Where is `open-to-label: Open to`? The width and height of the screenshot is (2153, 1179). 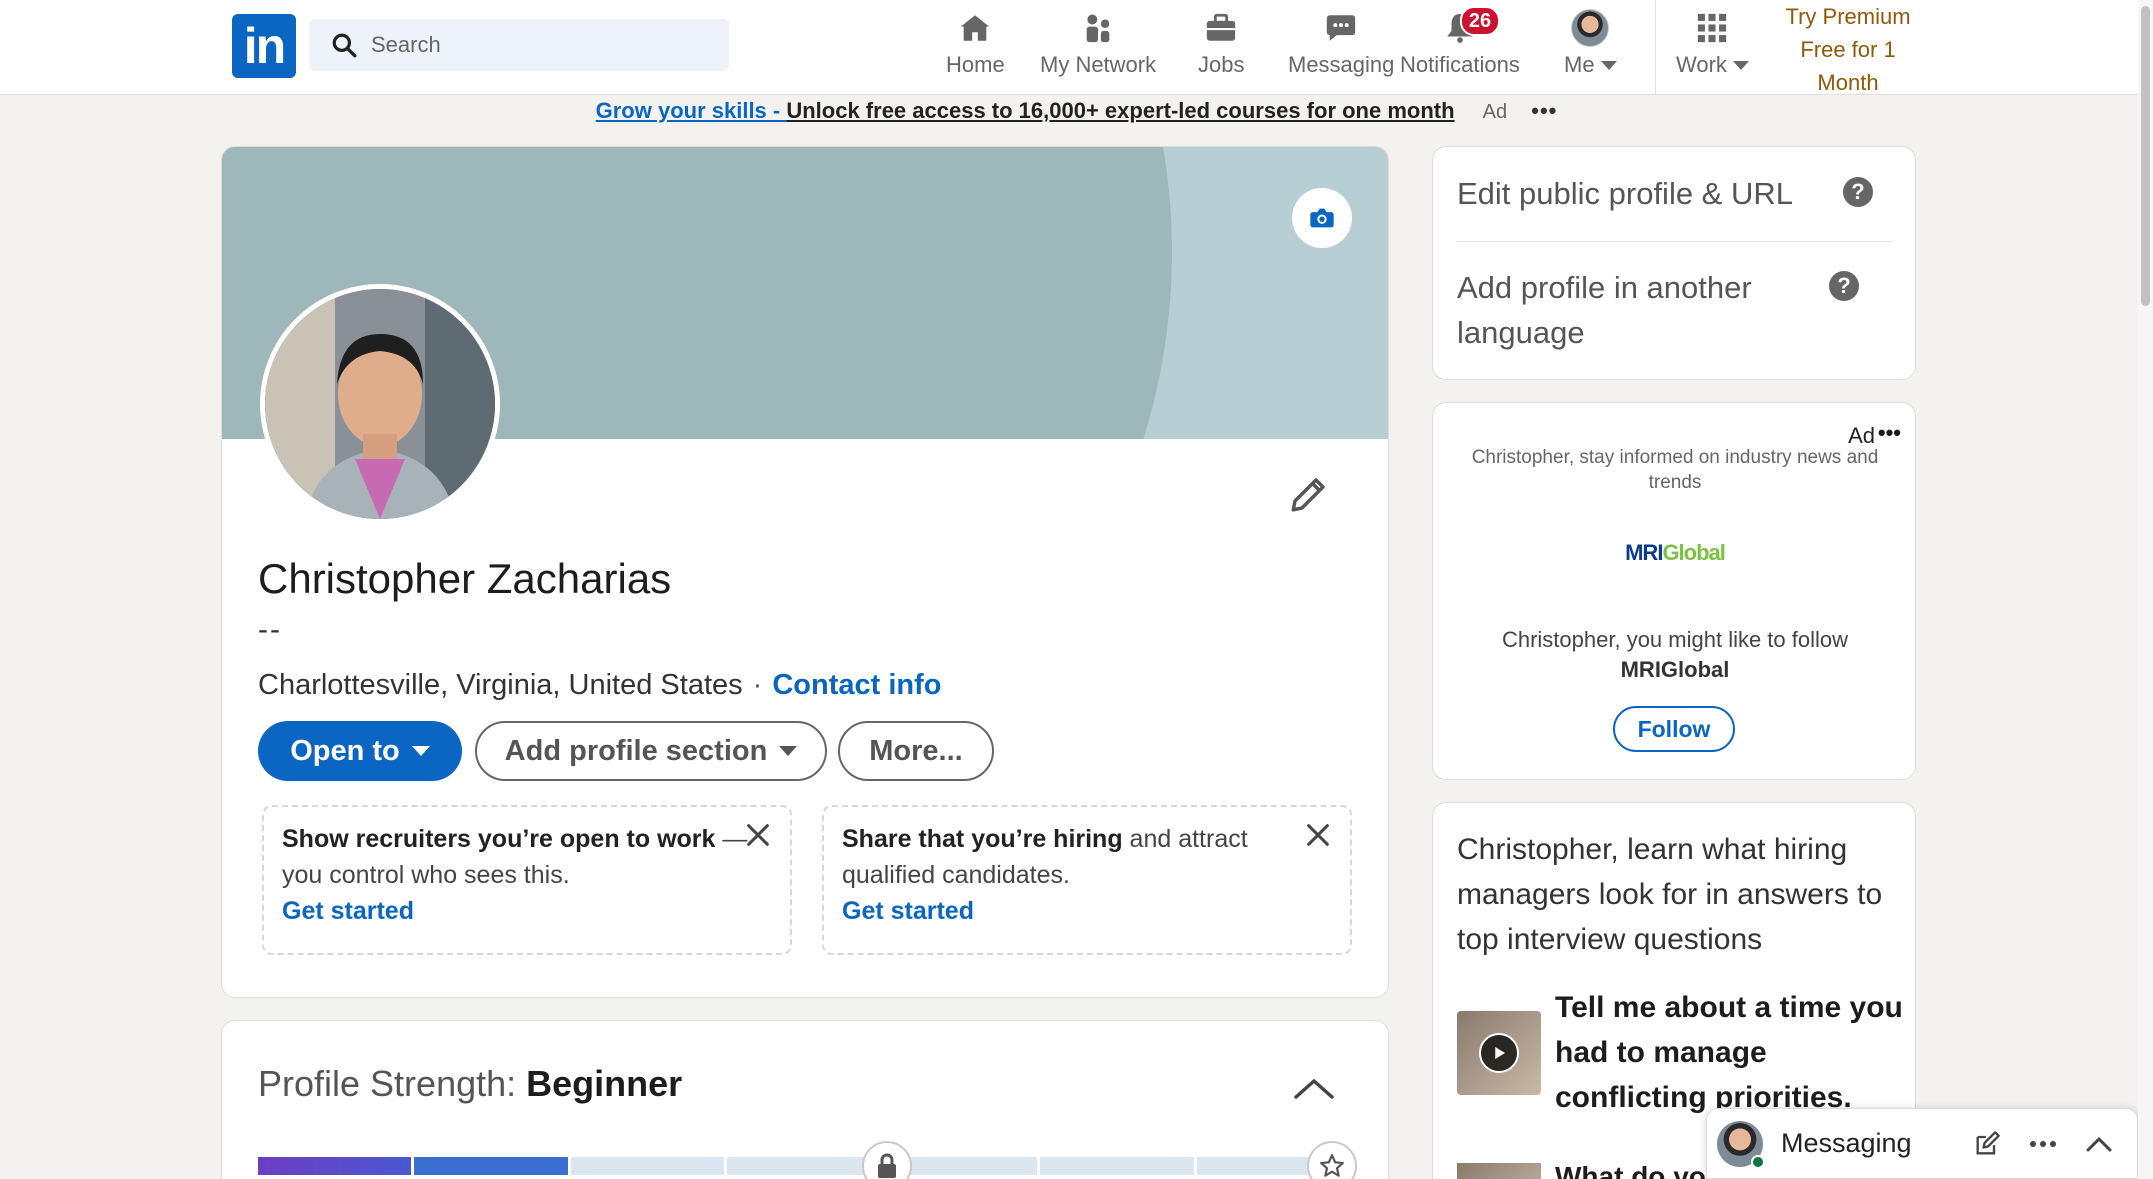
open-to-label: Open to is located at coordinates (345, 750).